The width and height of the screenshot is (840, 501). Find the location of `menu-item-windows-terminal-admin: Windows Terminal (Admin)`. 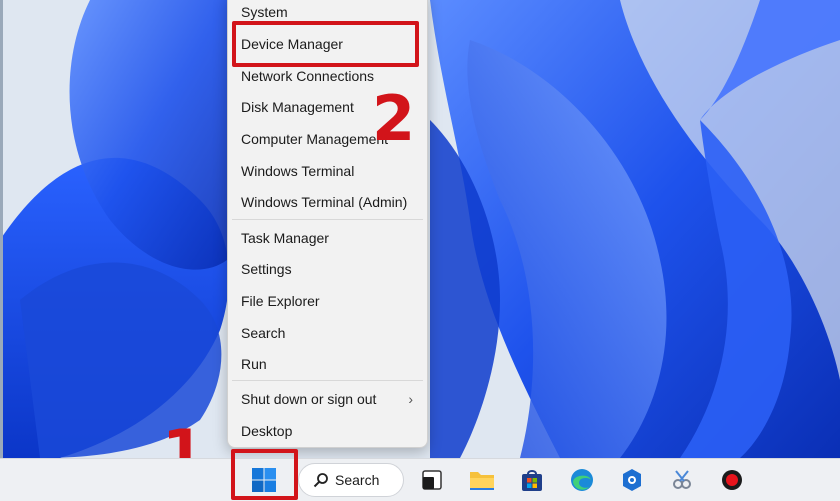

menu-item-windows-terminal-admin: Windows Terminal (Admin) is located at coordinates (327, 202).